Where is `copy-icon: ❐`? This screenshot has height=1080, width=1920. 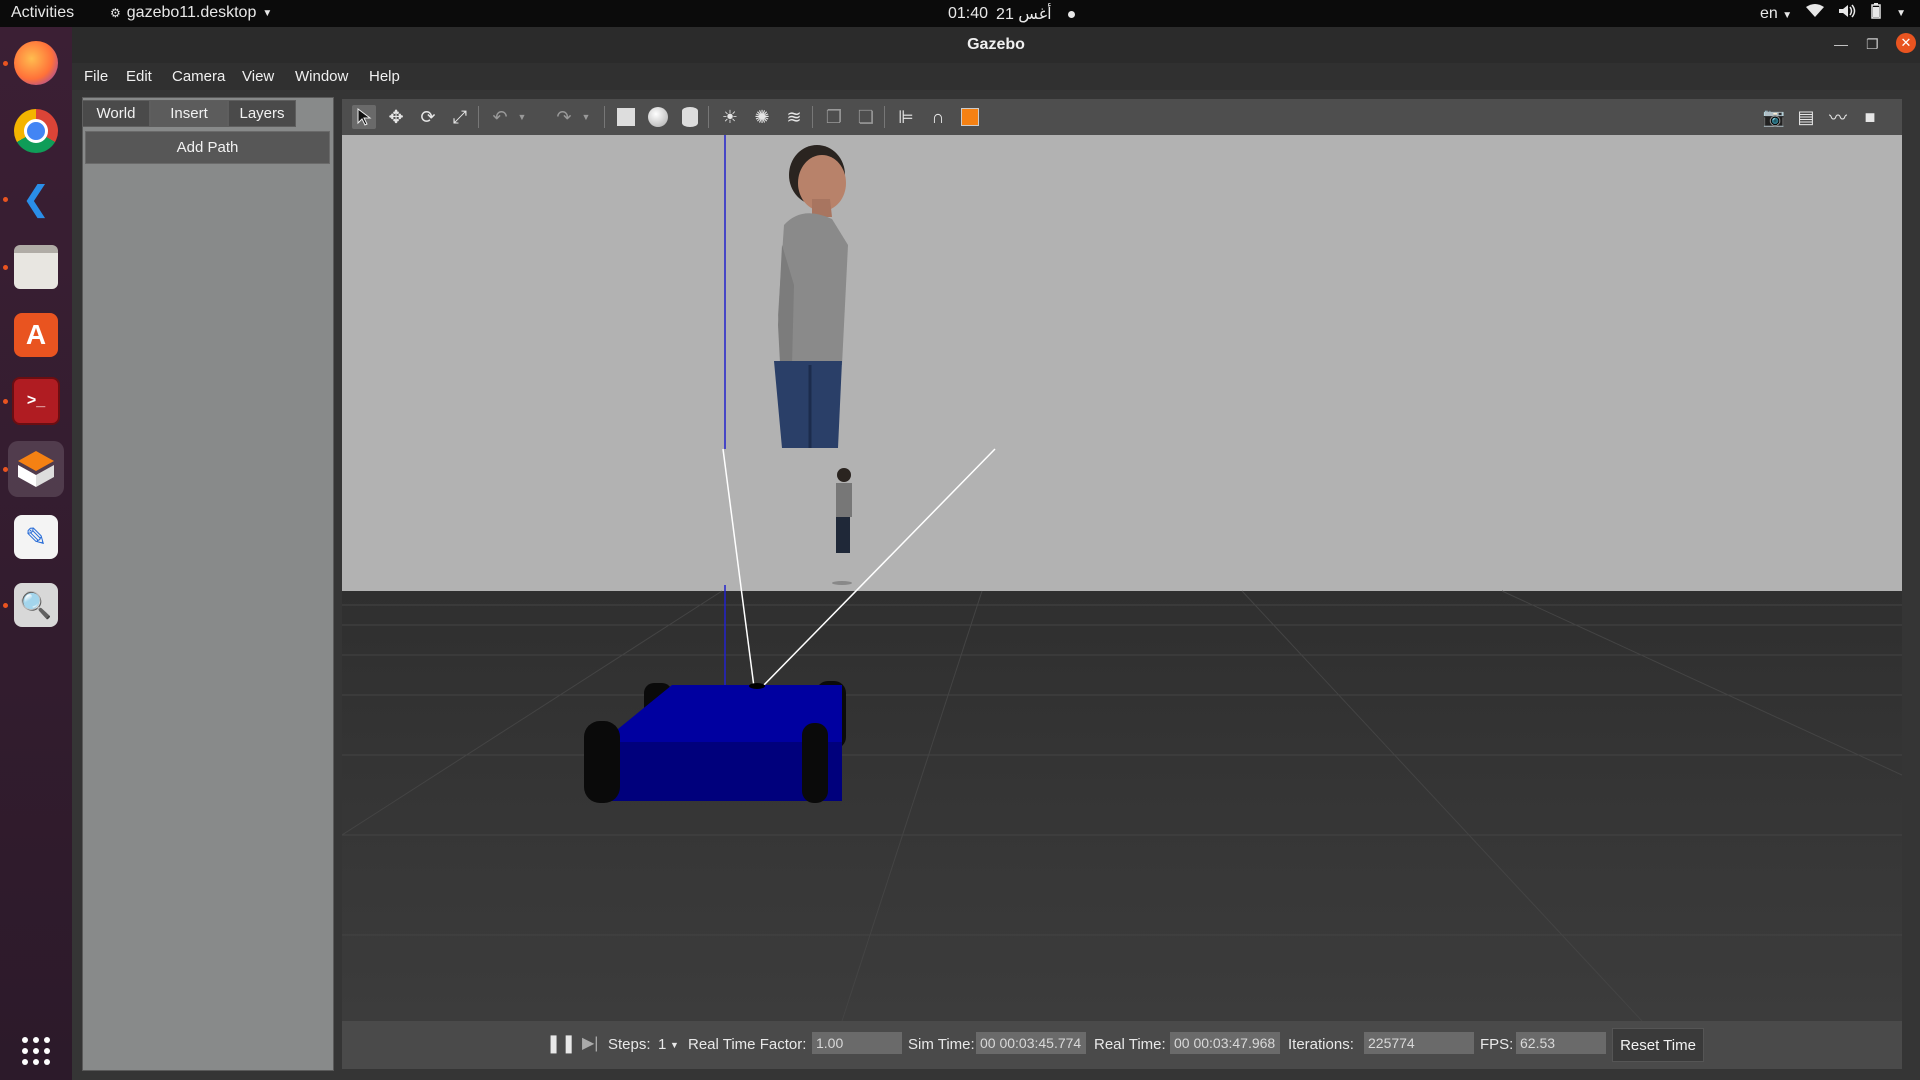 copy-icon: ❐ is located at coordinates (834, 117).